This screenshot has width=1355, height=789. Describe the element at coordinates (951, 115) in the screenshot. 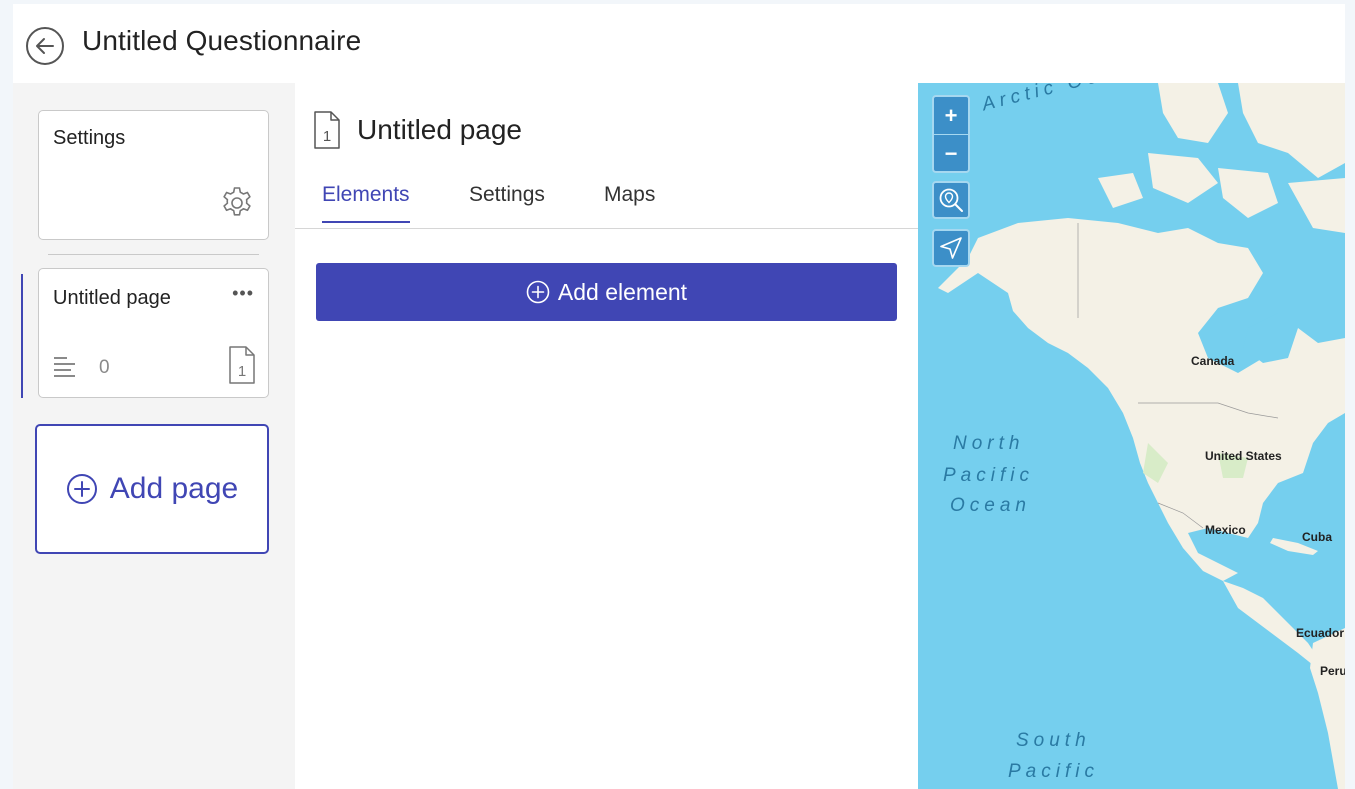

I see `zoom-in-button: +` at that location.